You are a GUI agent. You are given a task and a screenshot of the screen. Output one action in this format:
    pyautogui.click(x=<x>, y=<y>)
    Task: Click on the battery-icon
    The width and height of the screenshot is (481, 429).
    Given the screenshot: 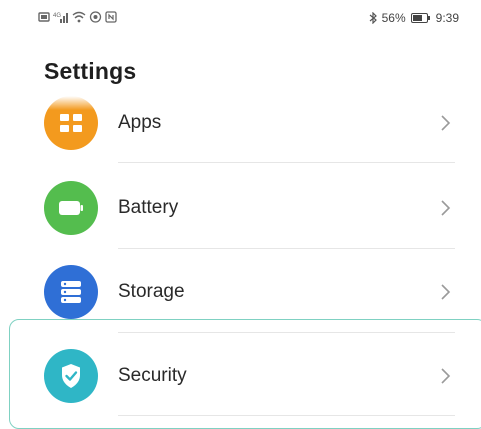 What is the action you would take?
    pyautogui.click(x=71, y=208)
    